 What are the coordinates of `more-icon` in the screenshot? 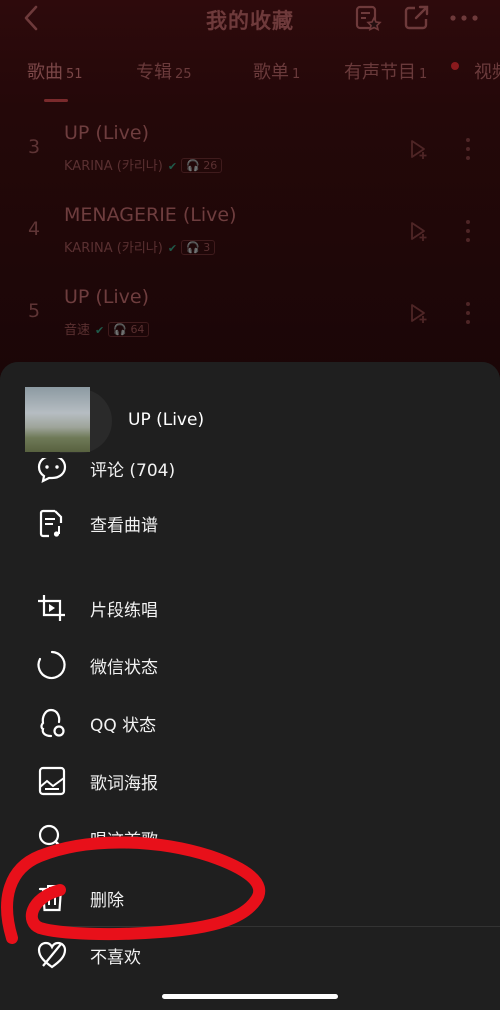 It's located at (464, 18).